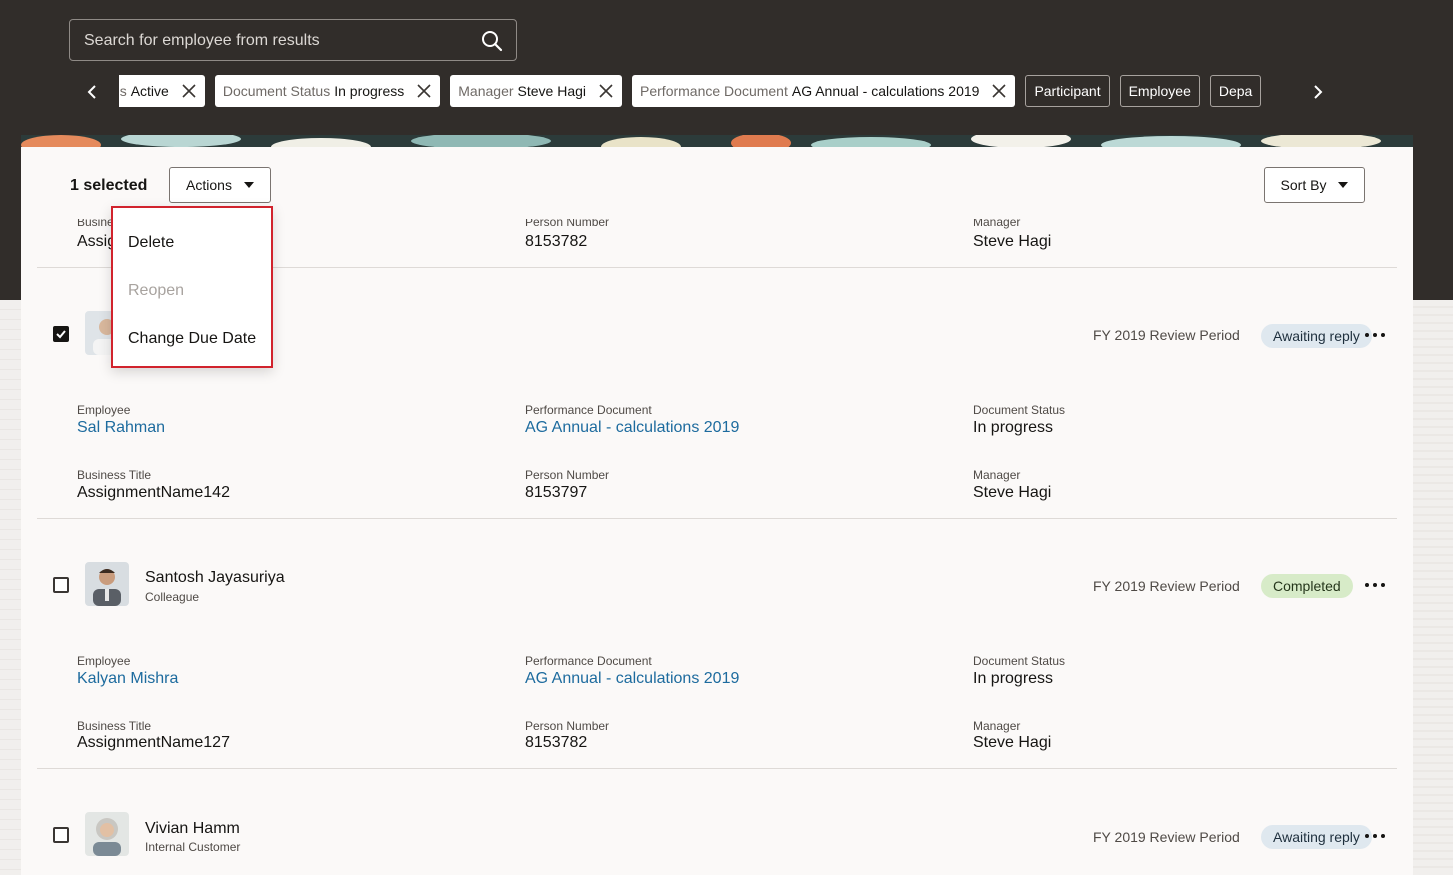 The height and width of the screenshot is (875, 1453). Describe the element at coordinates (192, 829) in the screenshot. I see `person-name: Vivian Hamm` at that location.